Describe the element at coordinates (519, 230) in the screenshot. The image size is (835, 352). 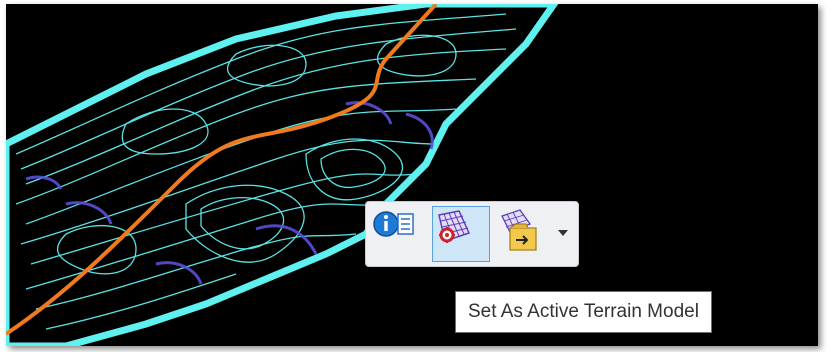
I see `terrain-model-menu-icon` at that location.